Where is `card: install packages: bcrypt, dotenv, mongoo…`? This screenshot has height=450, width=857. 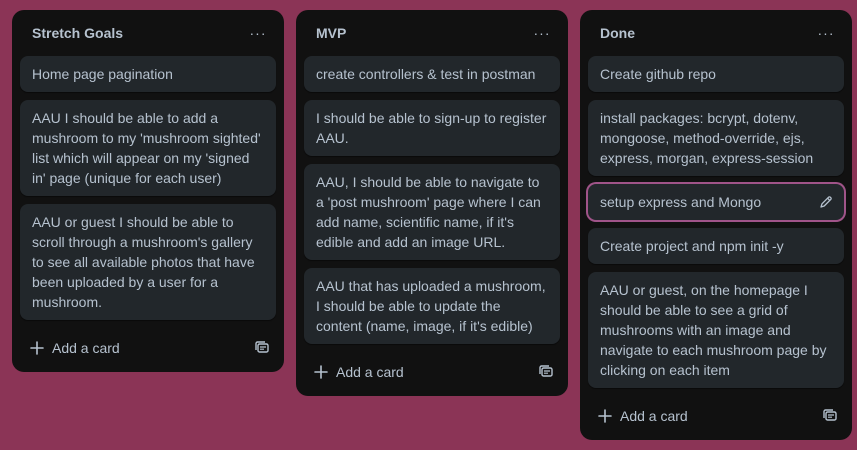
card: install packages: bcrypt, dotenv, mongoo… is located at coordinates (716, 138).